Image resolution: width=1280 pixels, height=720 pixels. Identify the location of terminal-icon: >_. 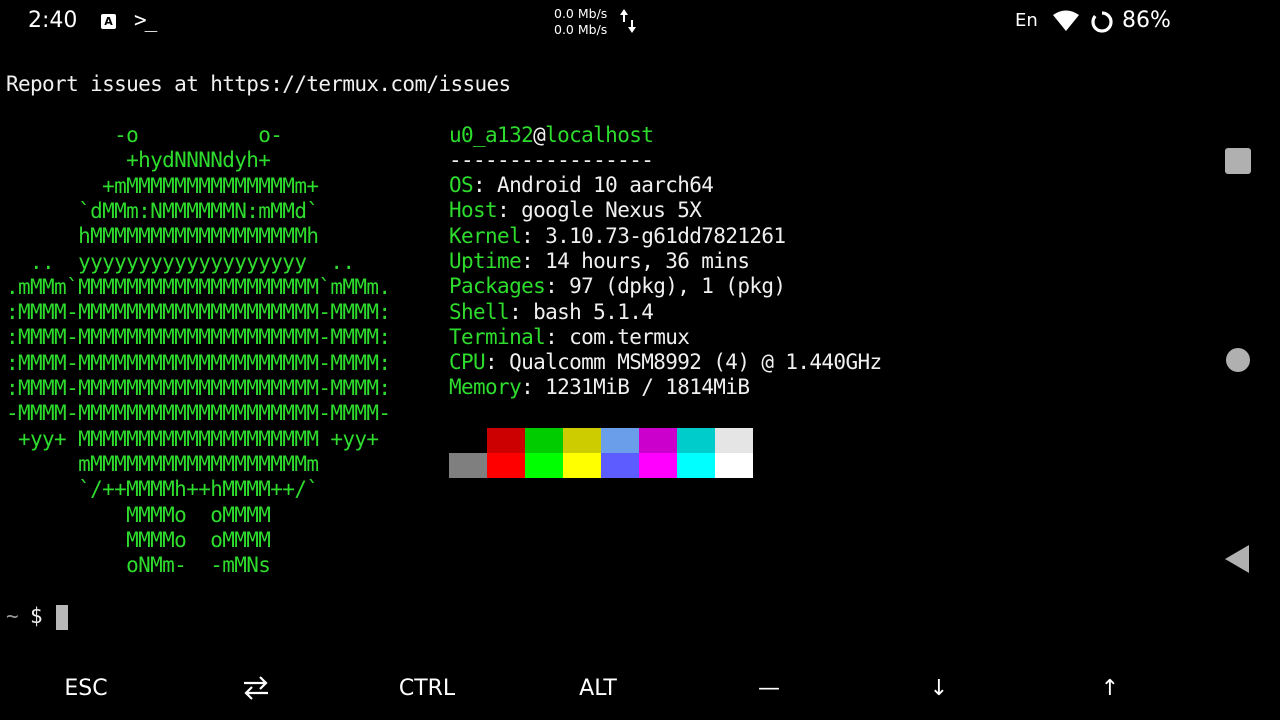
(145, 20).